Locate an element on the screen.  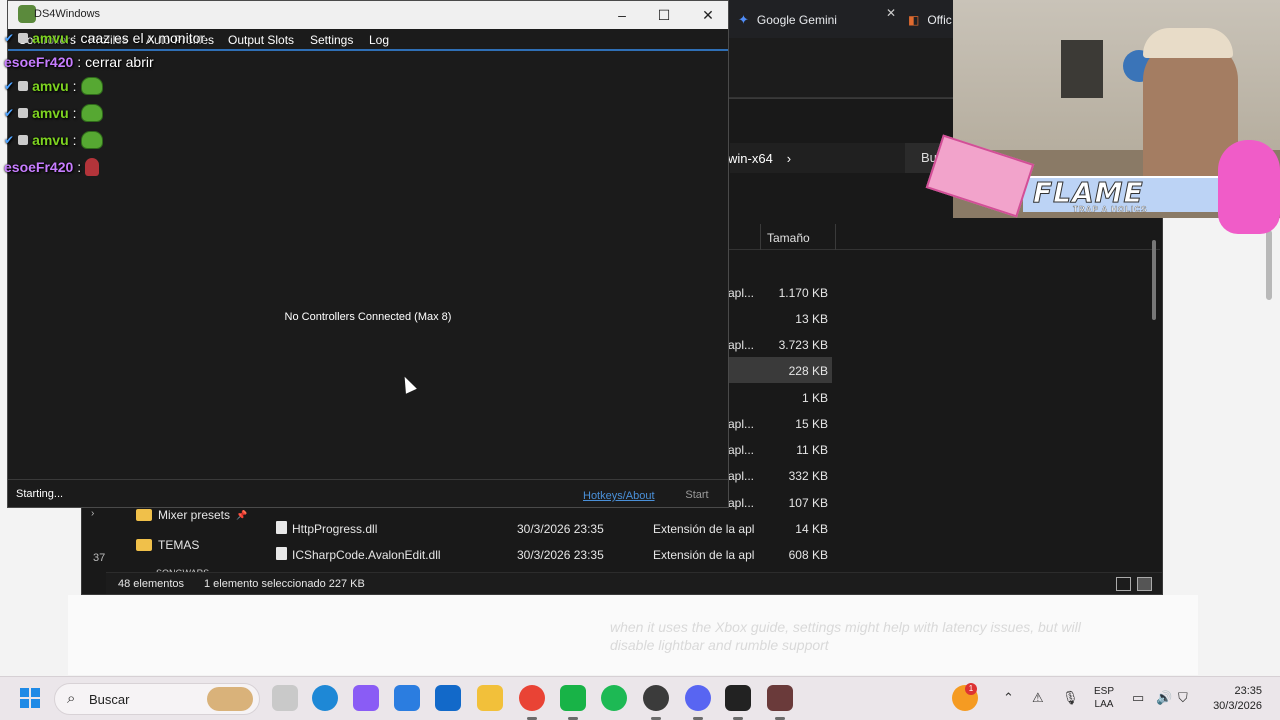
file-size: 11 KB is located at coordinates (812, 450).